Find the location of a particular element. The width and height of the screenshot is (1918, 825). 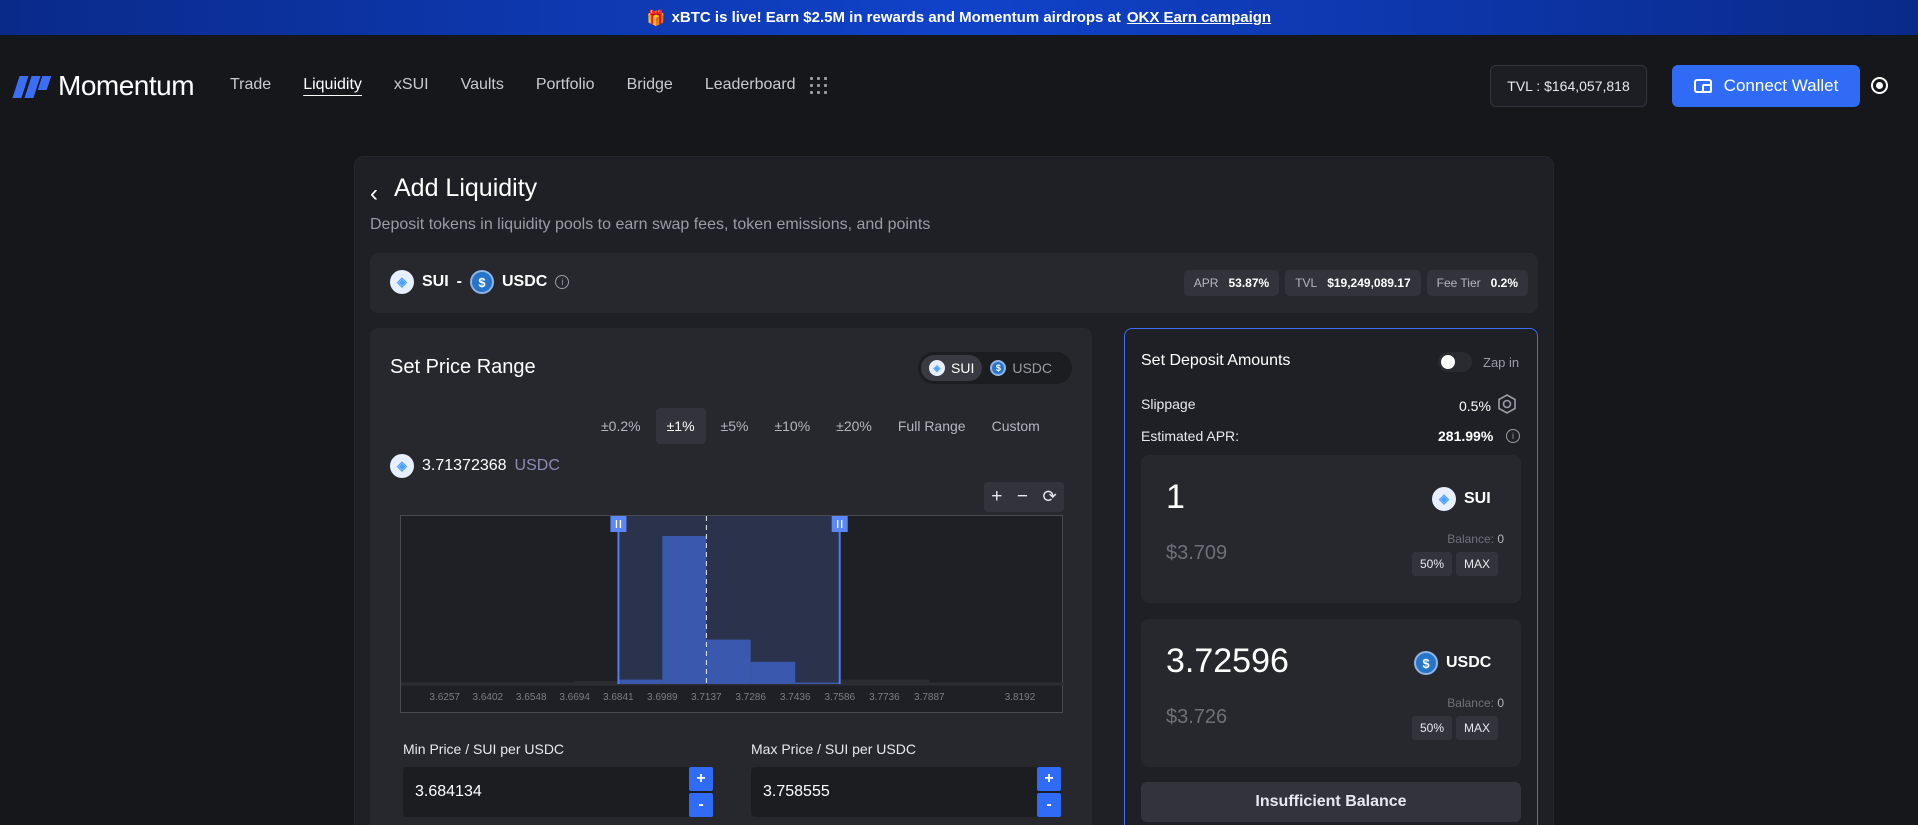

pool-pair: ◈ SUI - $ USDC i is located at coordinates (480, 282).